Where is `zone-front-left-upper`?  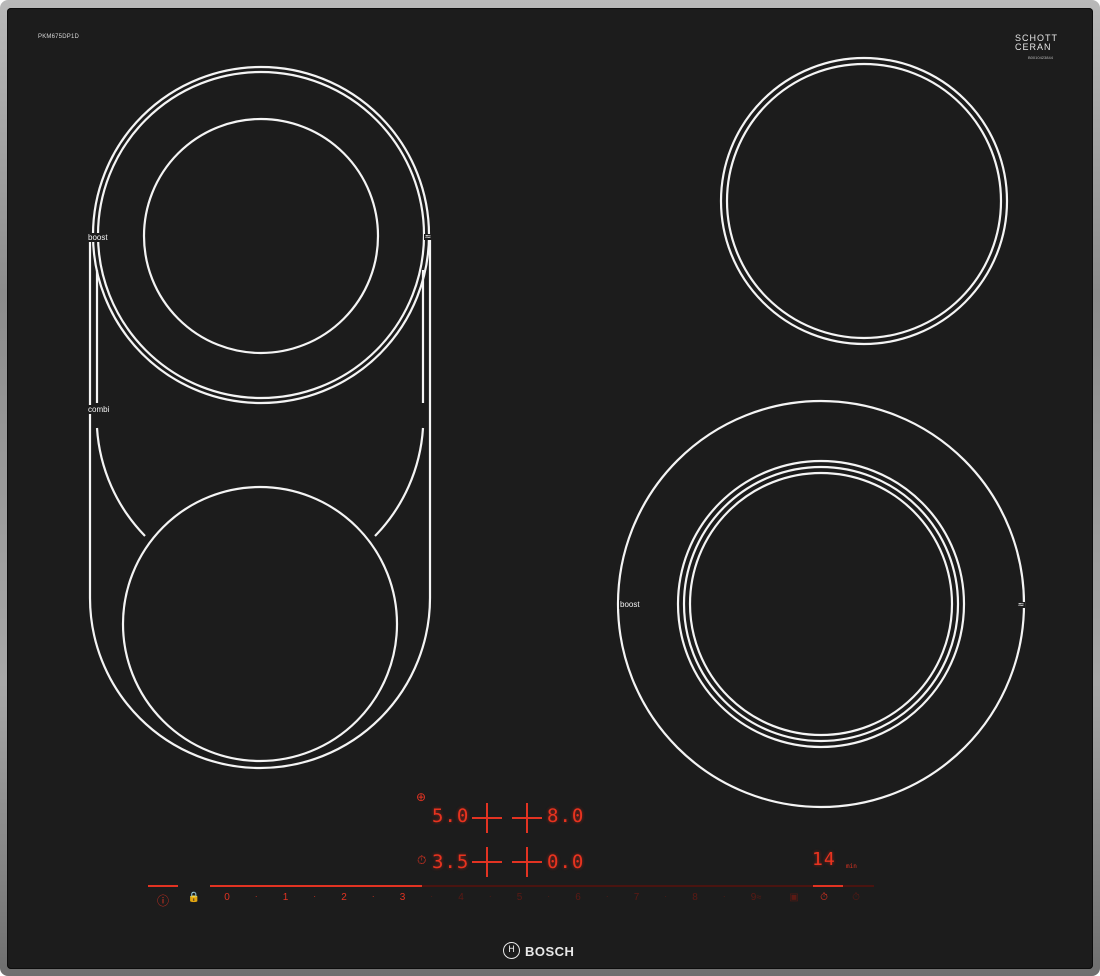 zone-front-left-upper is located at coordinates (261, 235).